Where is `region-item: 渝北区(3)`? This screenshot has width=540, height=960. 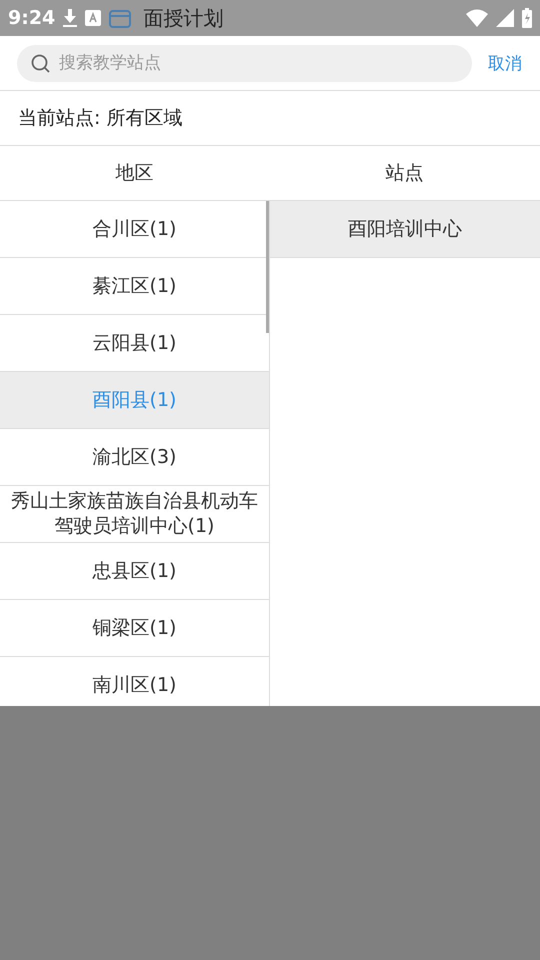
region-item: 渝北区(3) is located at coordinates (134, 457).